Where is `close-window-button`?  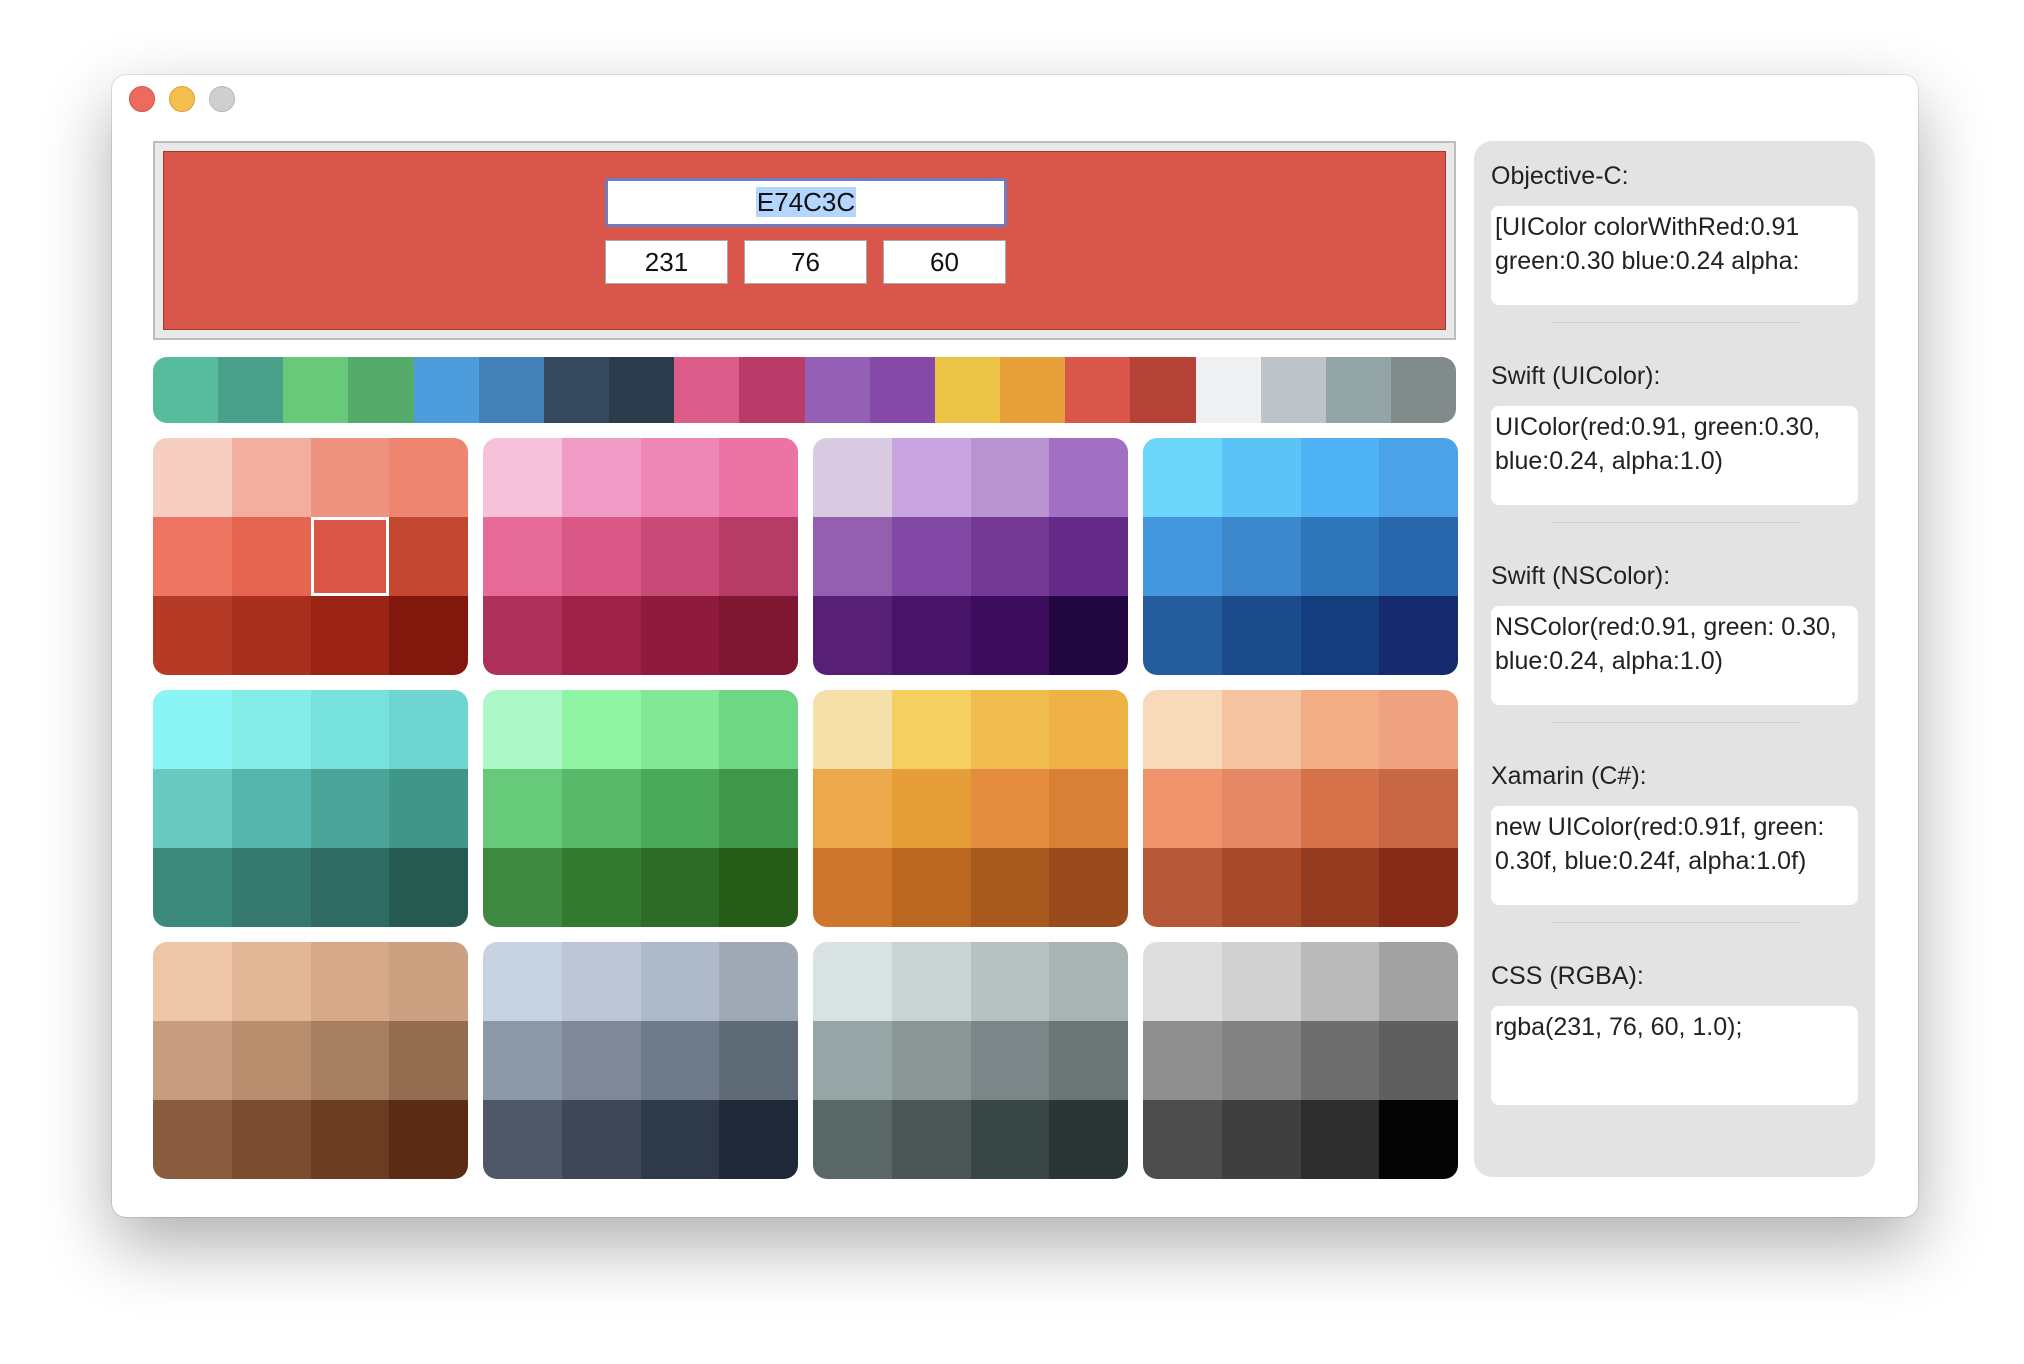 close-window-button is located at coordinates (142, 99).